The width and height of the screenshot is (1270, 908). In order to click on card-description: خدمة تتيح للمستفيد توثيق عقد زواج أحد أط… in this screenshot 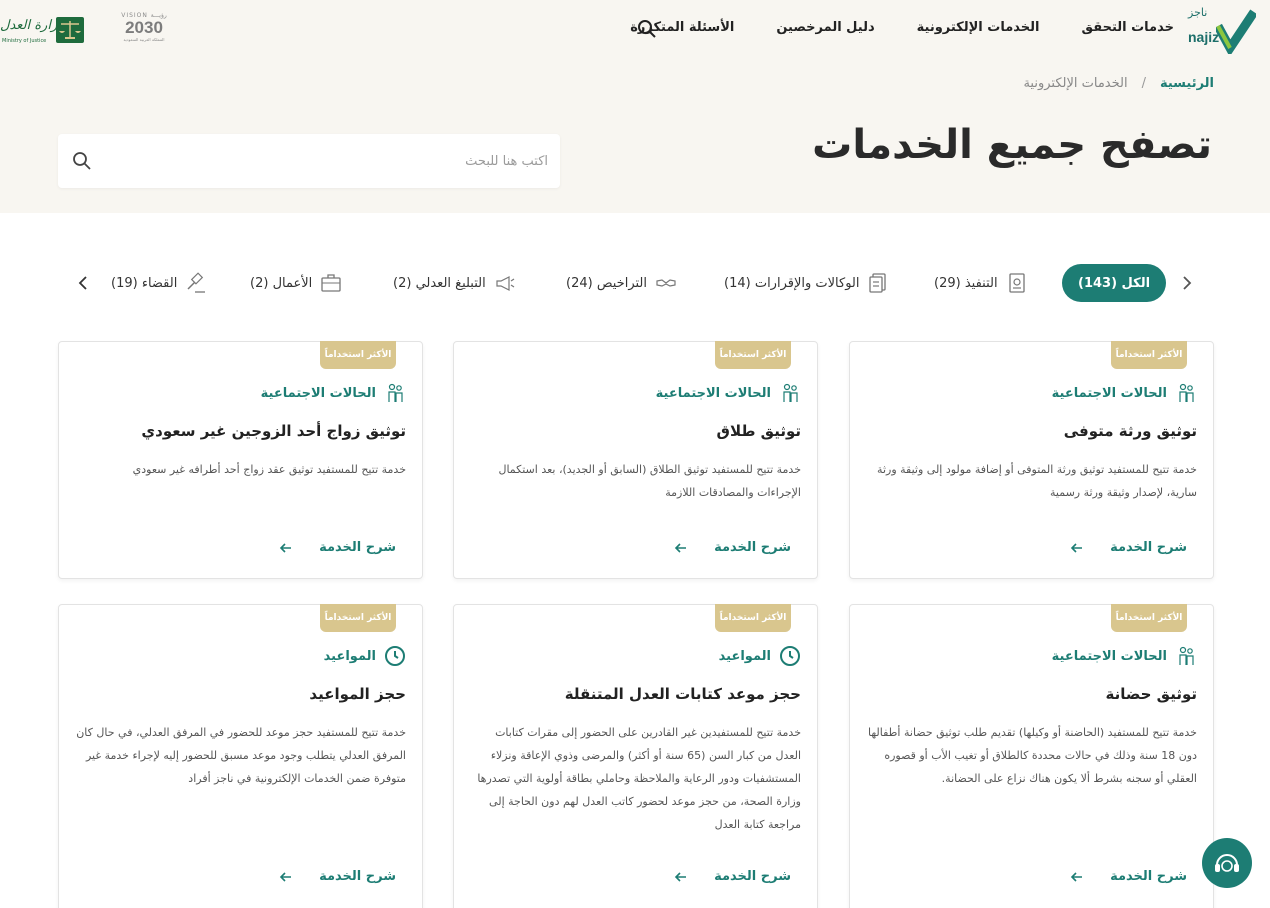, I will do `click(269, 469)`.